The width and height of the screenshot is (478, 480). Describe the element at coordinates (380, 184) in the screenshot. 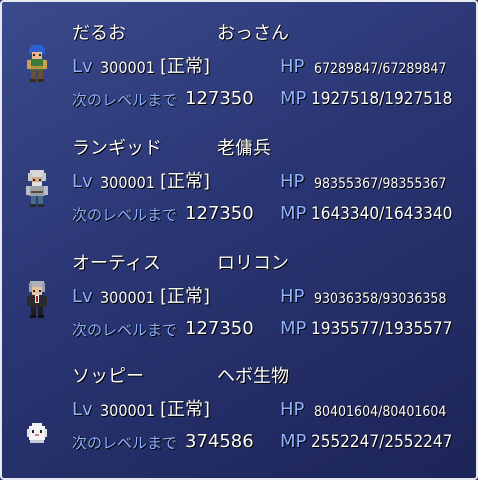

I see `hp-value: 98355367/98355367` at that location.